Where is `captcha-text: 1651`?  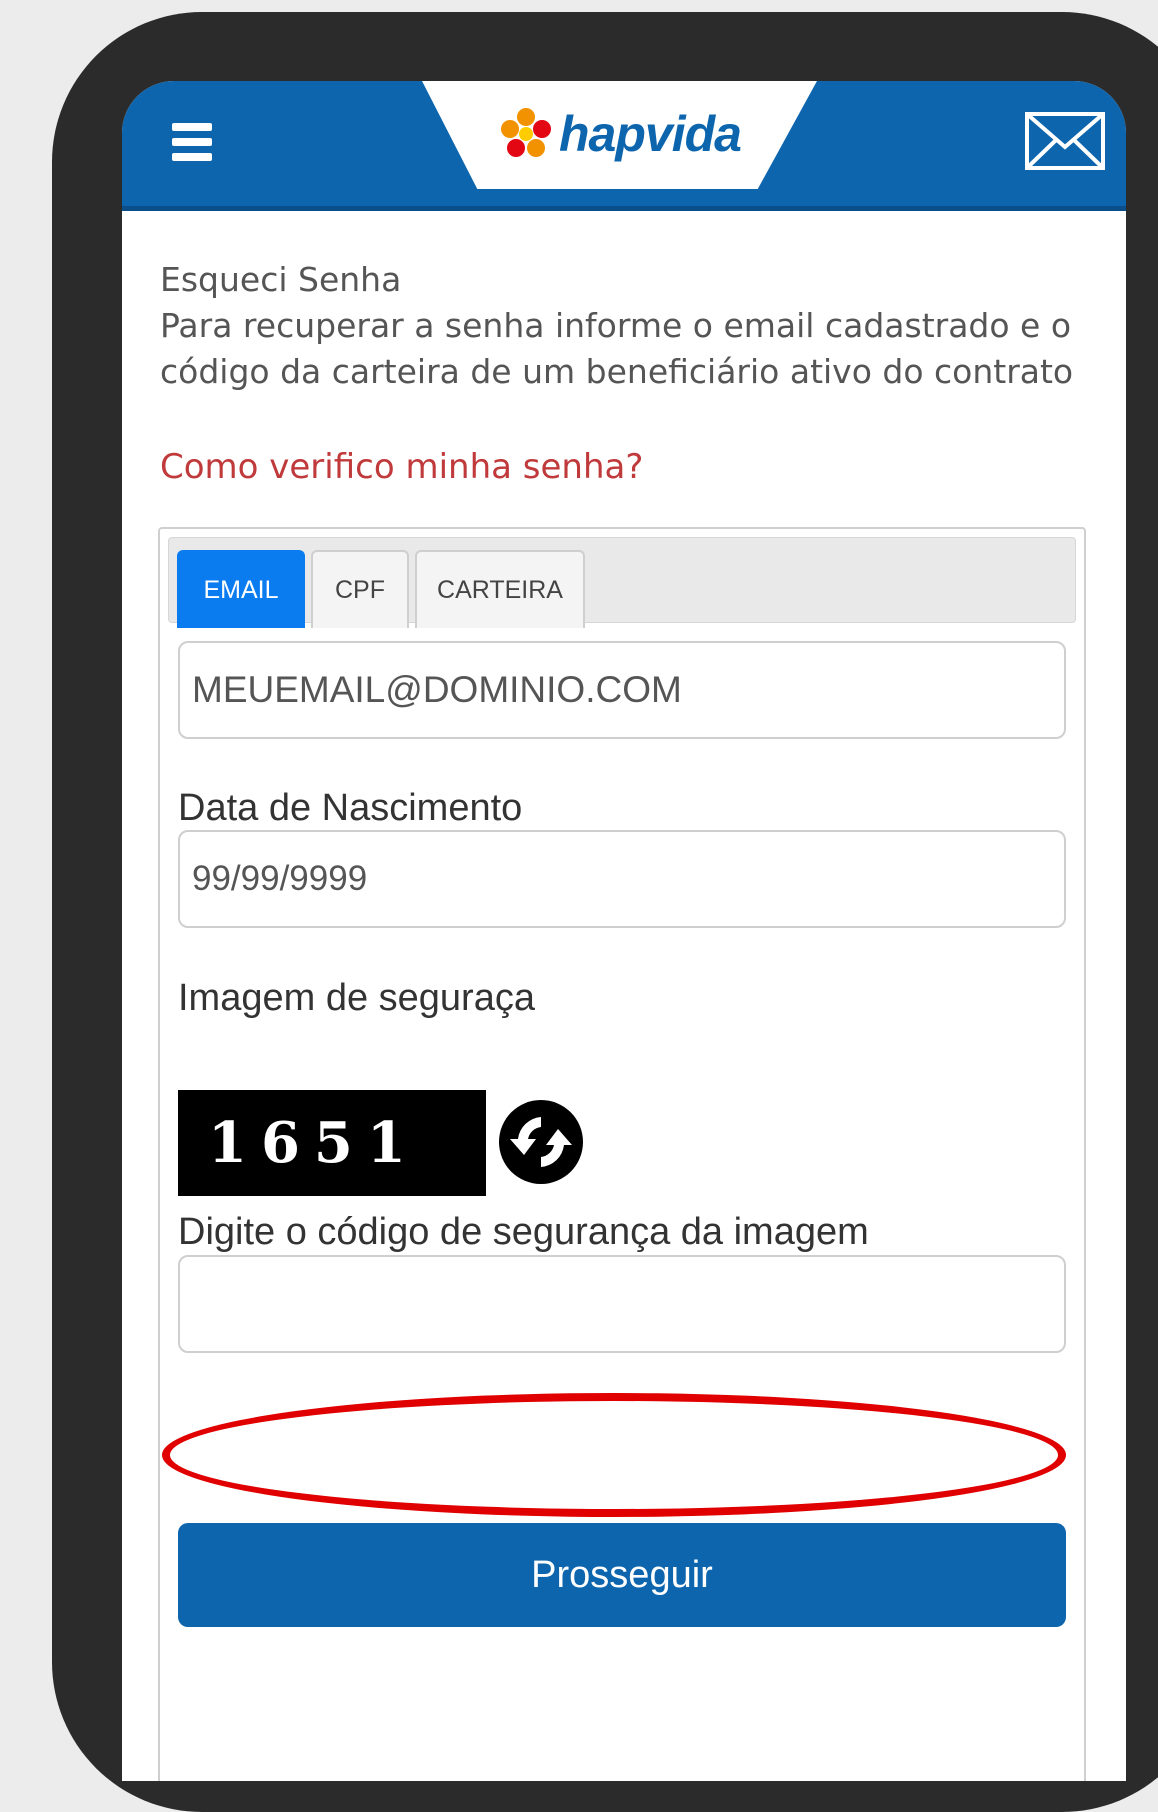 captcha-text: 1651 is located at coordinates (314, 1143).